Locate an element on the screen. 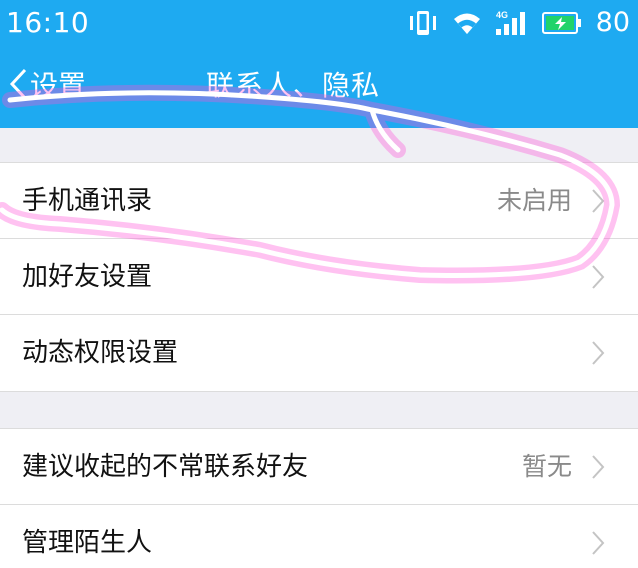 Image resolution: width=638 pixels, height=568 pixels. row-label: 动态权限设置 is located at coordinates (100, 353).